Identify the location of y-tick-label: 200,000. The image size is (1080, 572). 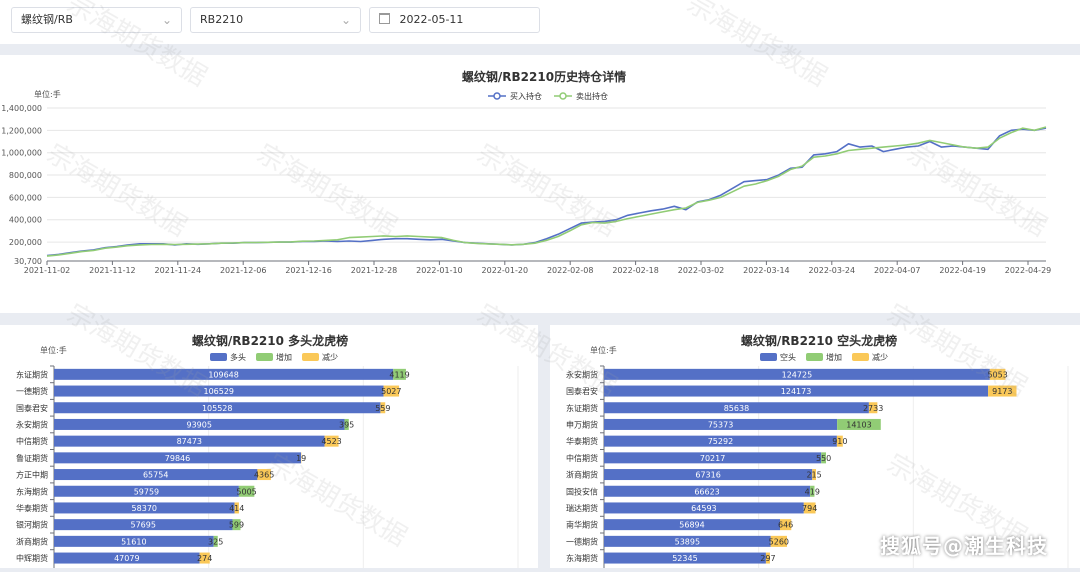
(25, 242).